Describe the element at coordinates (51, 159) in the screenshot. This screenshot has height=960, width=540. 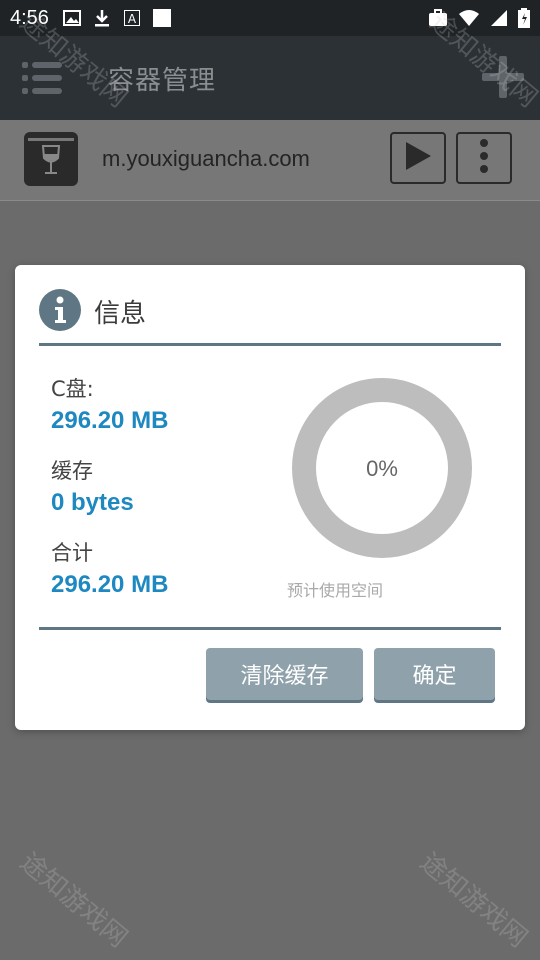
I see `wine-glass-icon` at that location.